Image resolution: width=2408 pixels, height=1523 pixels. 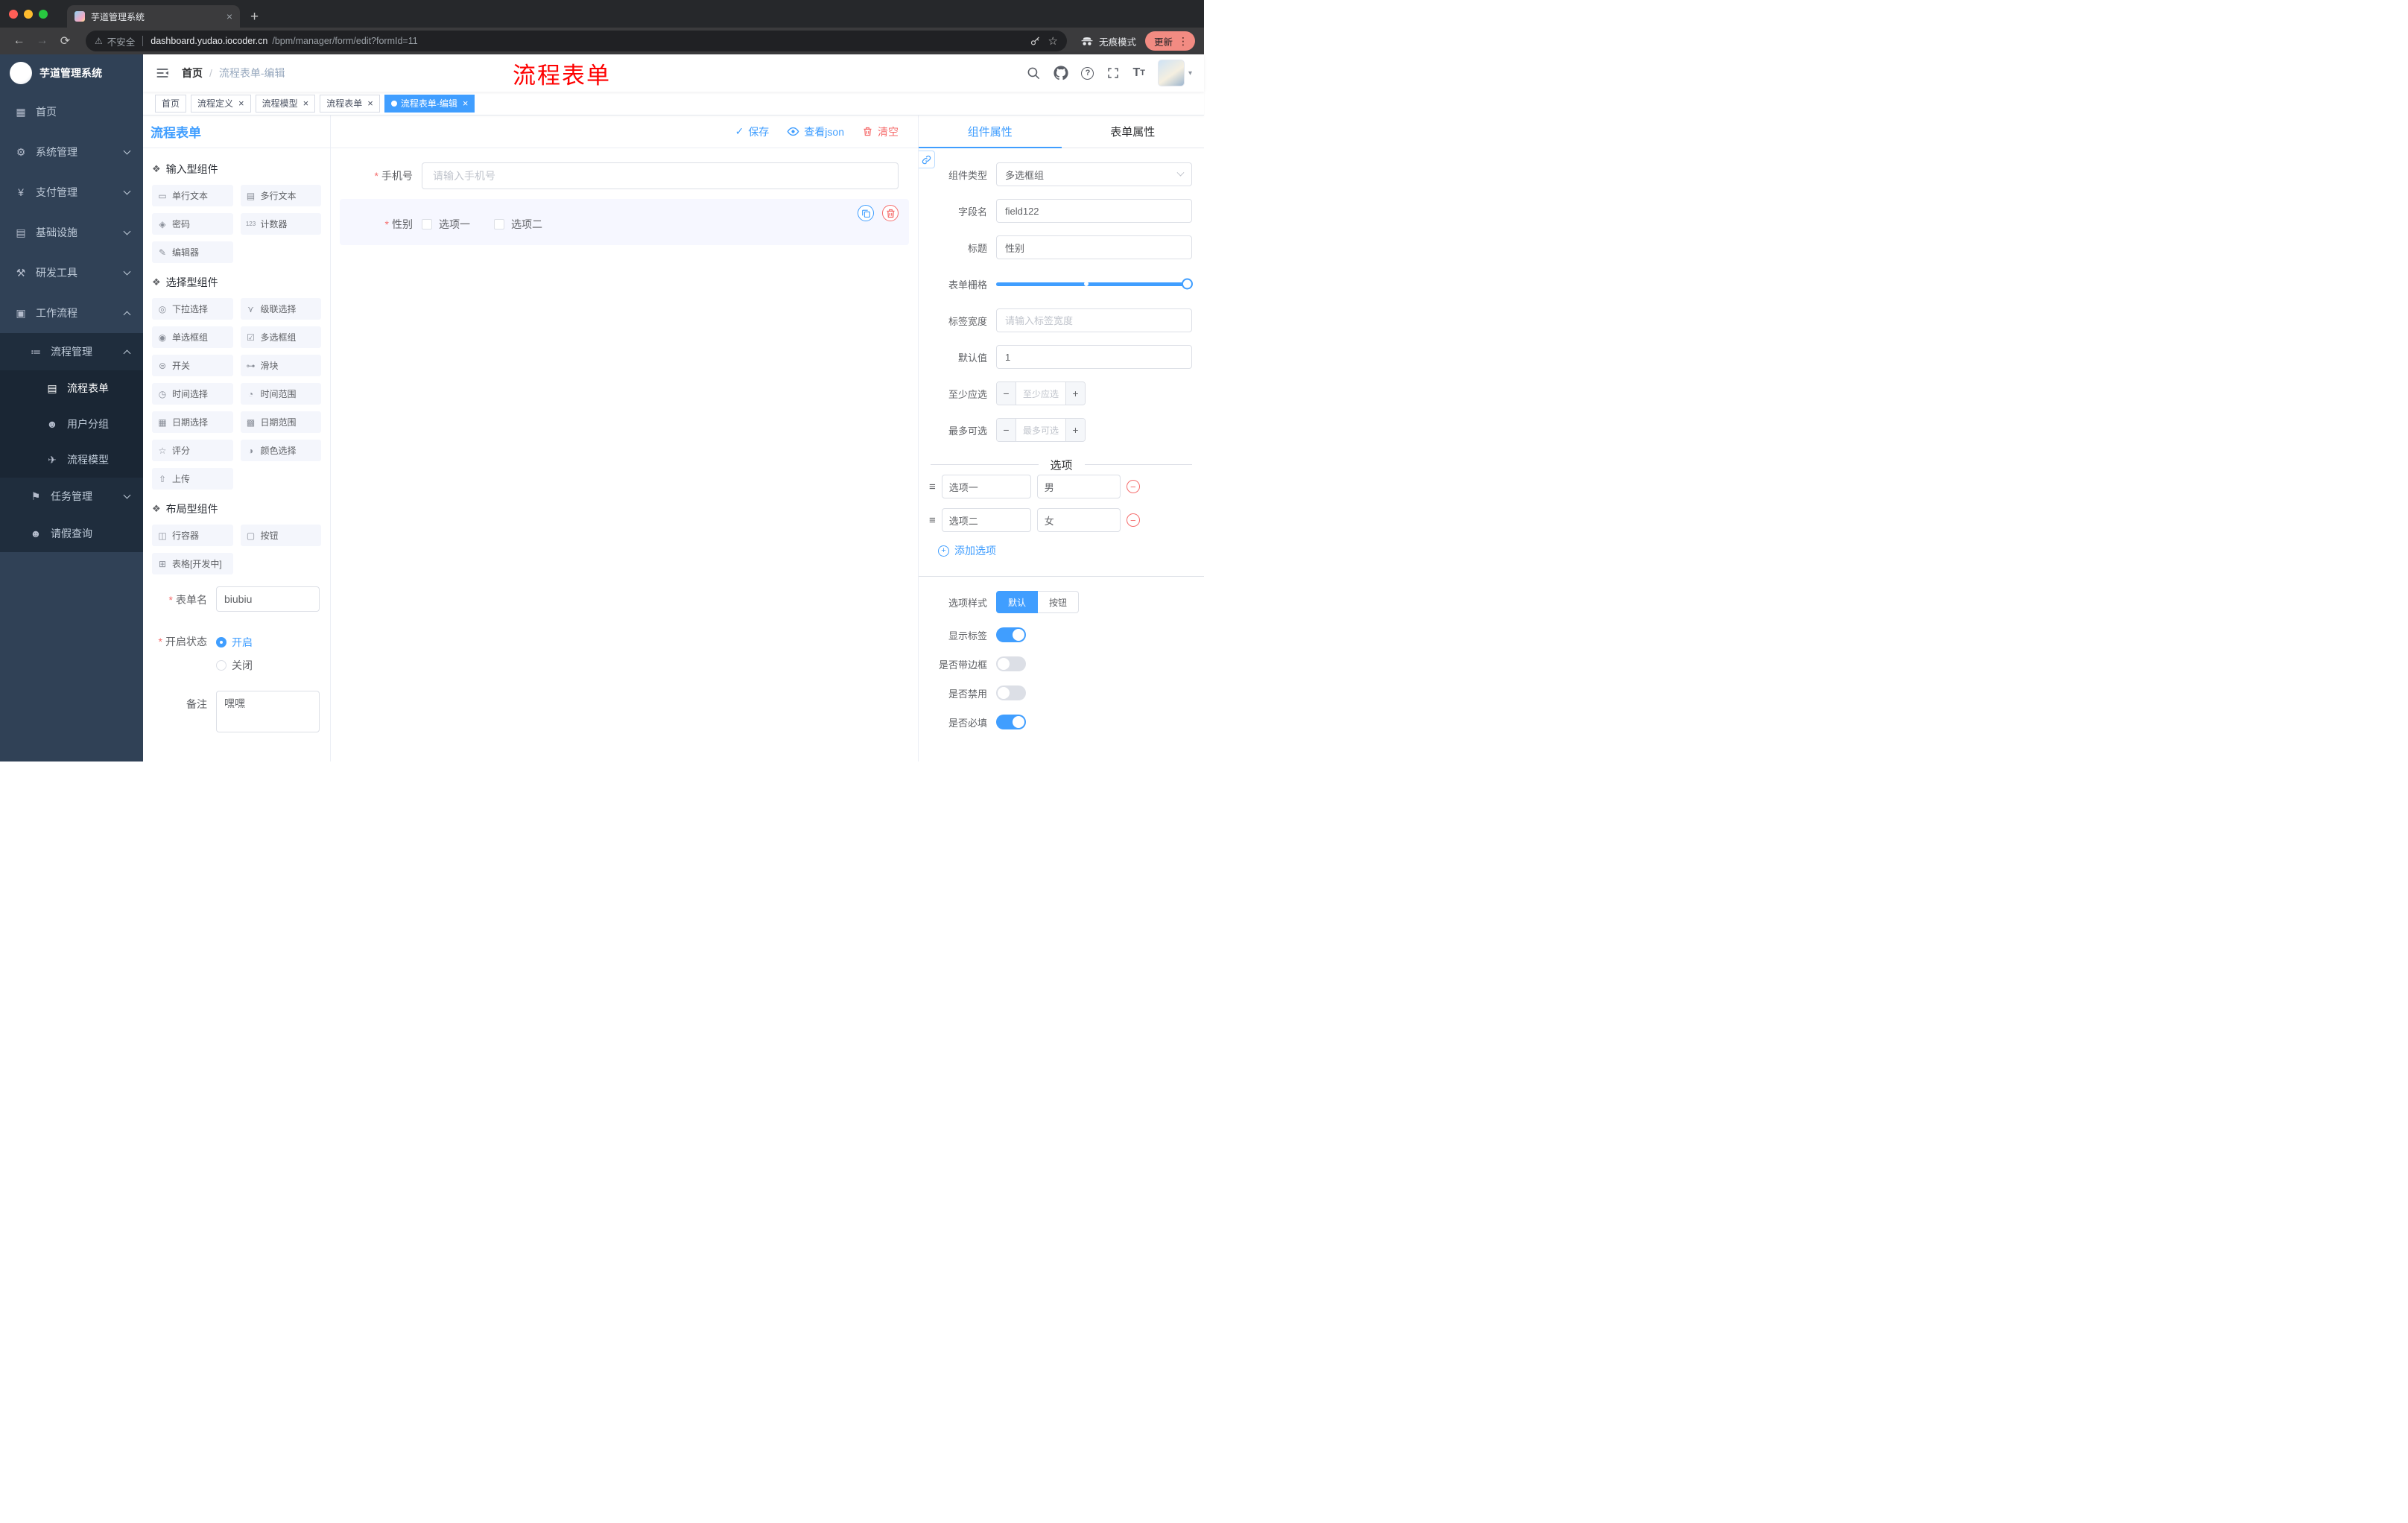 What do you see at coordinates (192, 394) in the screenshot?
I see `palette-item-time-picker: ◷ 时间选择` at bounding box center [192, 394].